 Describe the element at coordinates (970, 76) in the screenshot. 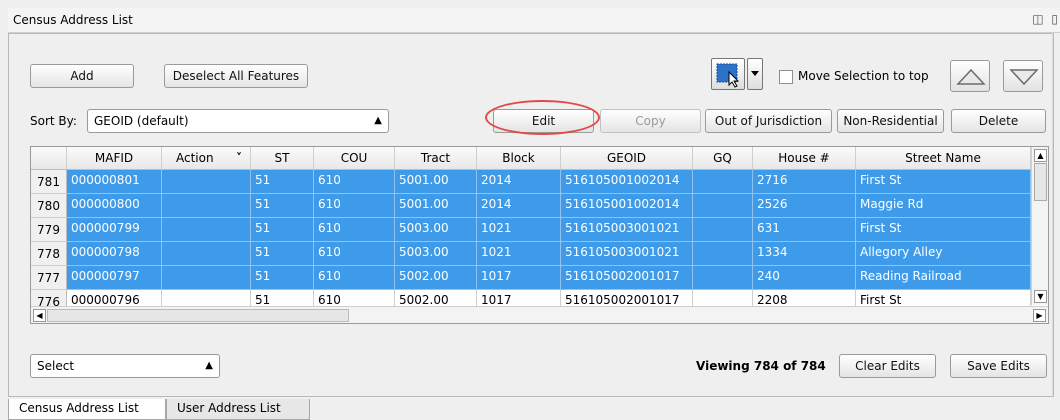

I see `move-up-button` at that location.